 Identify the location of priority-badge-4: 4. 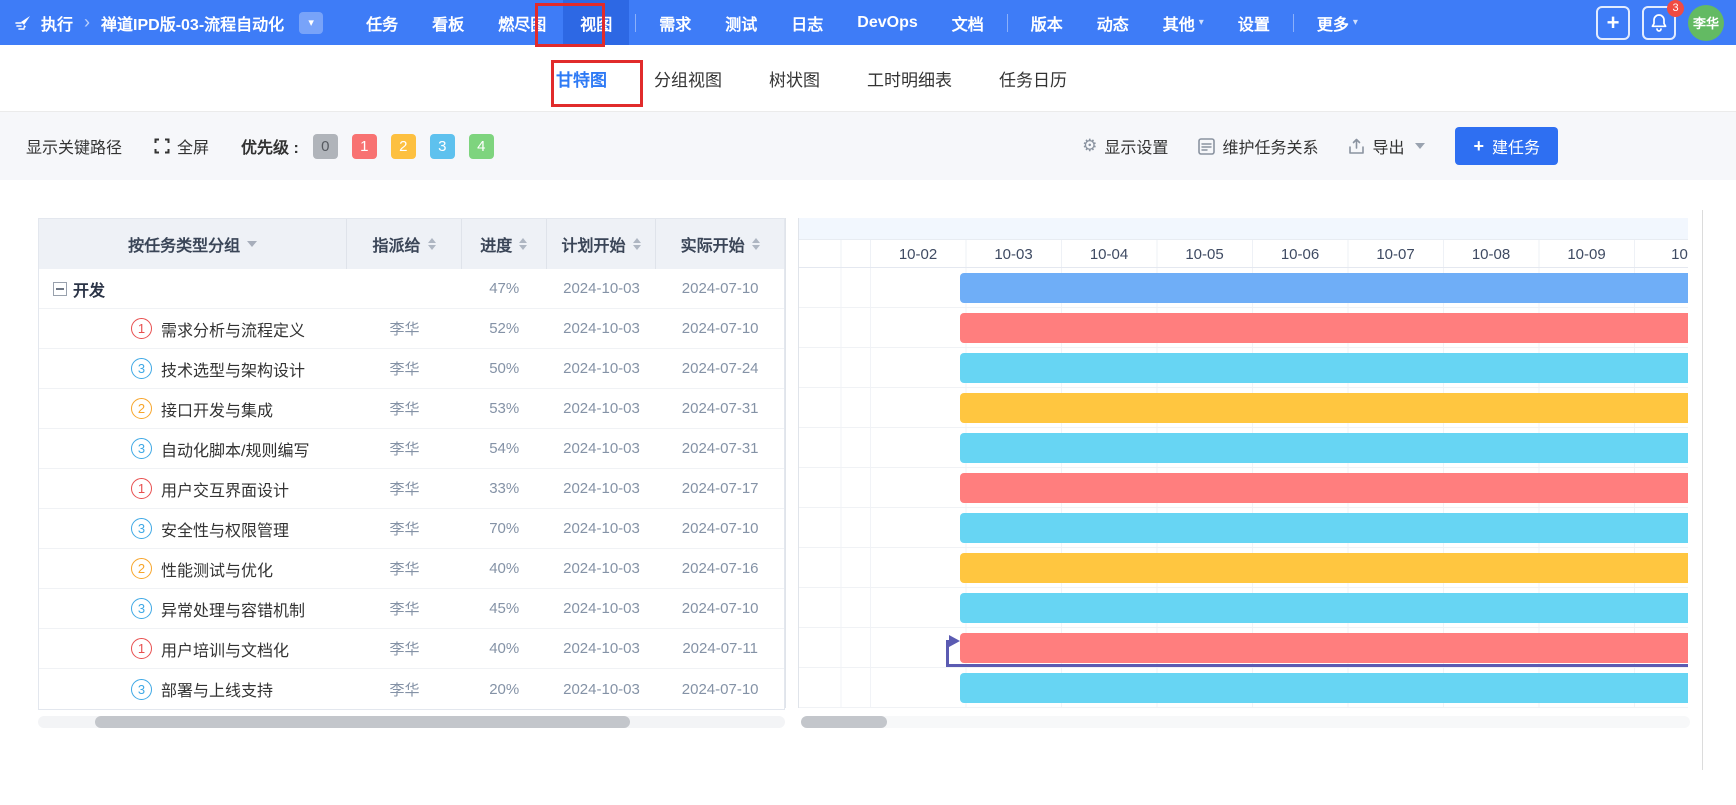
(481, 146).